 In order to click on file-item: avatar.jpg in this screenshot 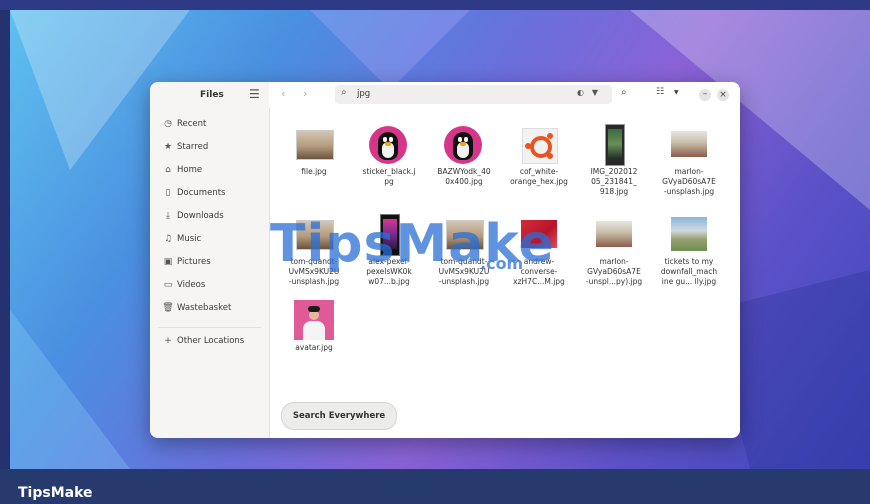, I will do `click(314, 326)`.